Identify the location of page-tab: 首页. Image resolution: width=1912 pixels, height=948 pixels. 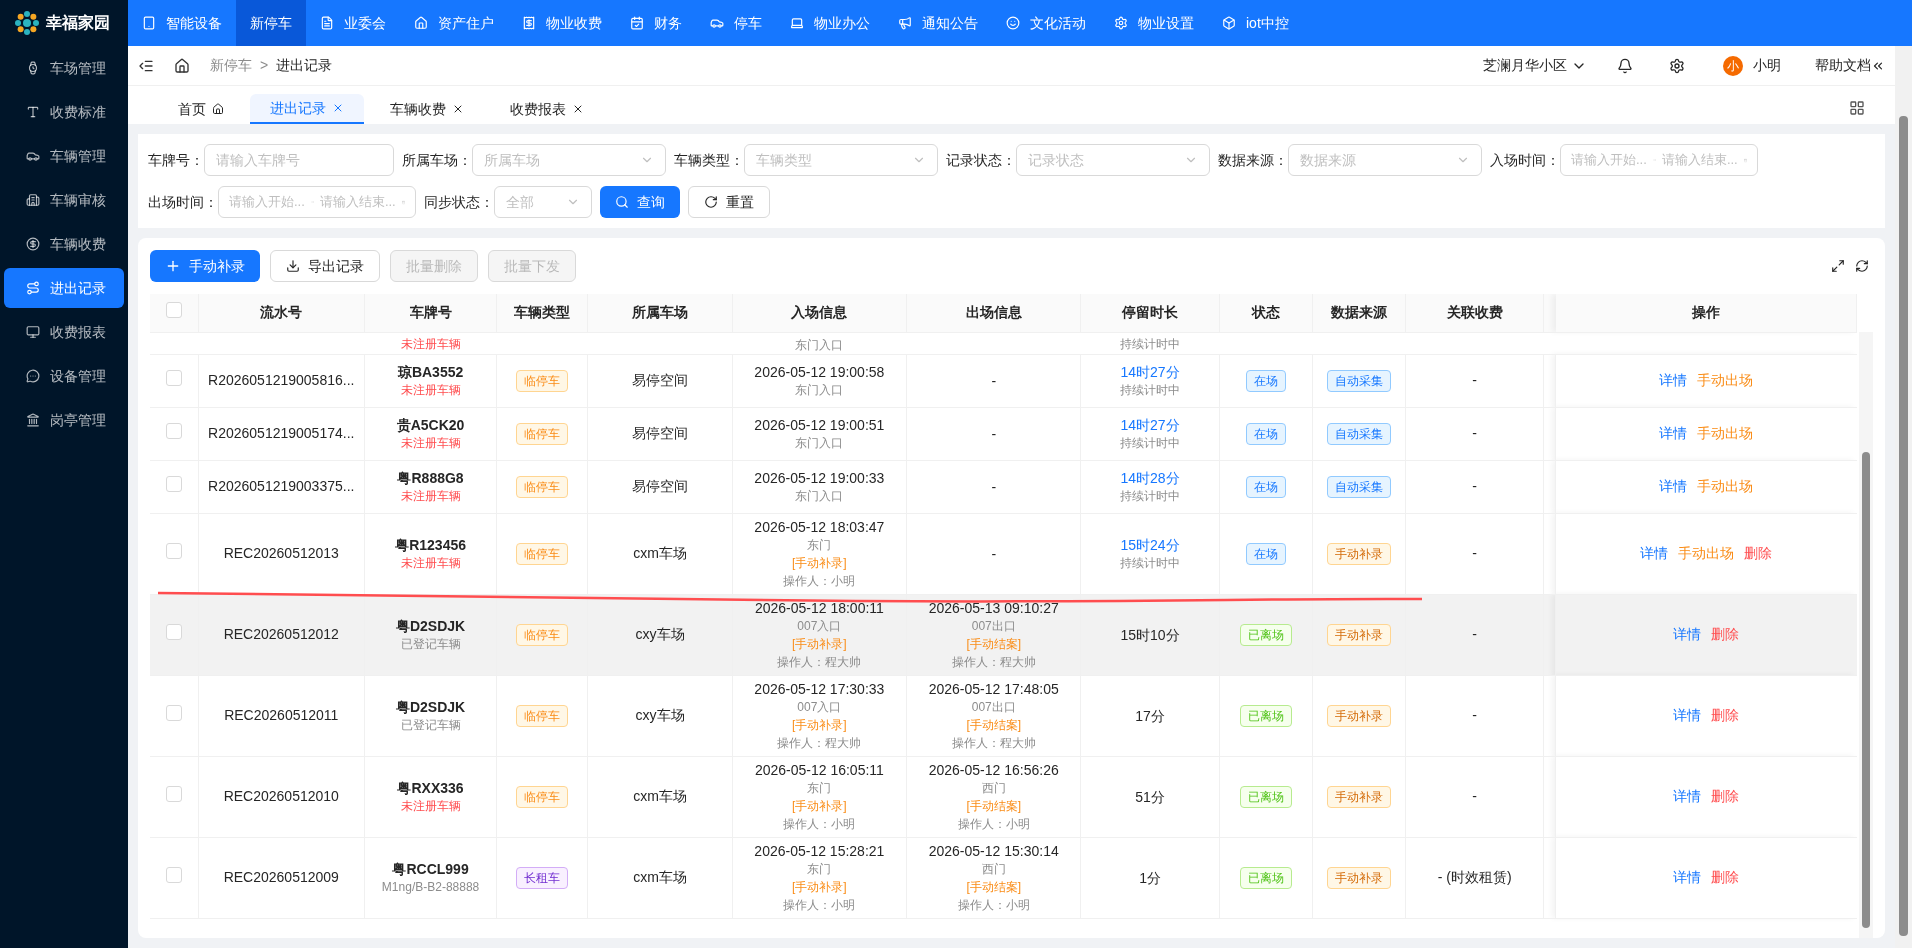
(201, 109).